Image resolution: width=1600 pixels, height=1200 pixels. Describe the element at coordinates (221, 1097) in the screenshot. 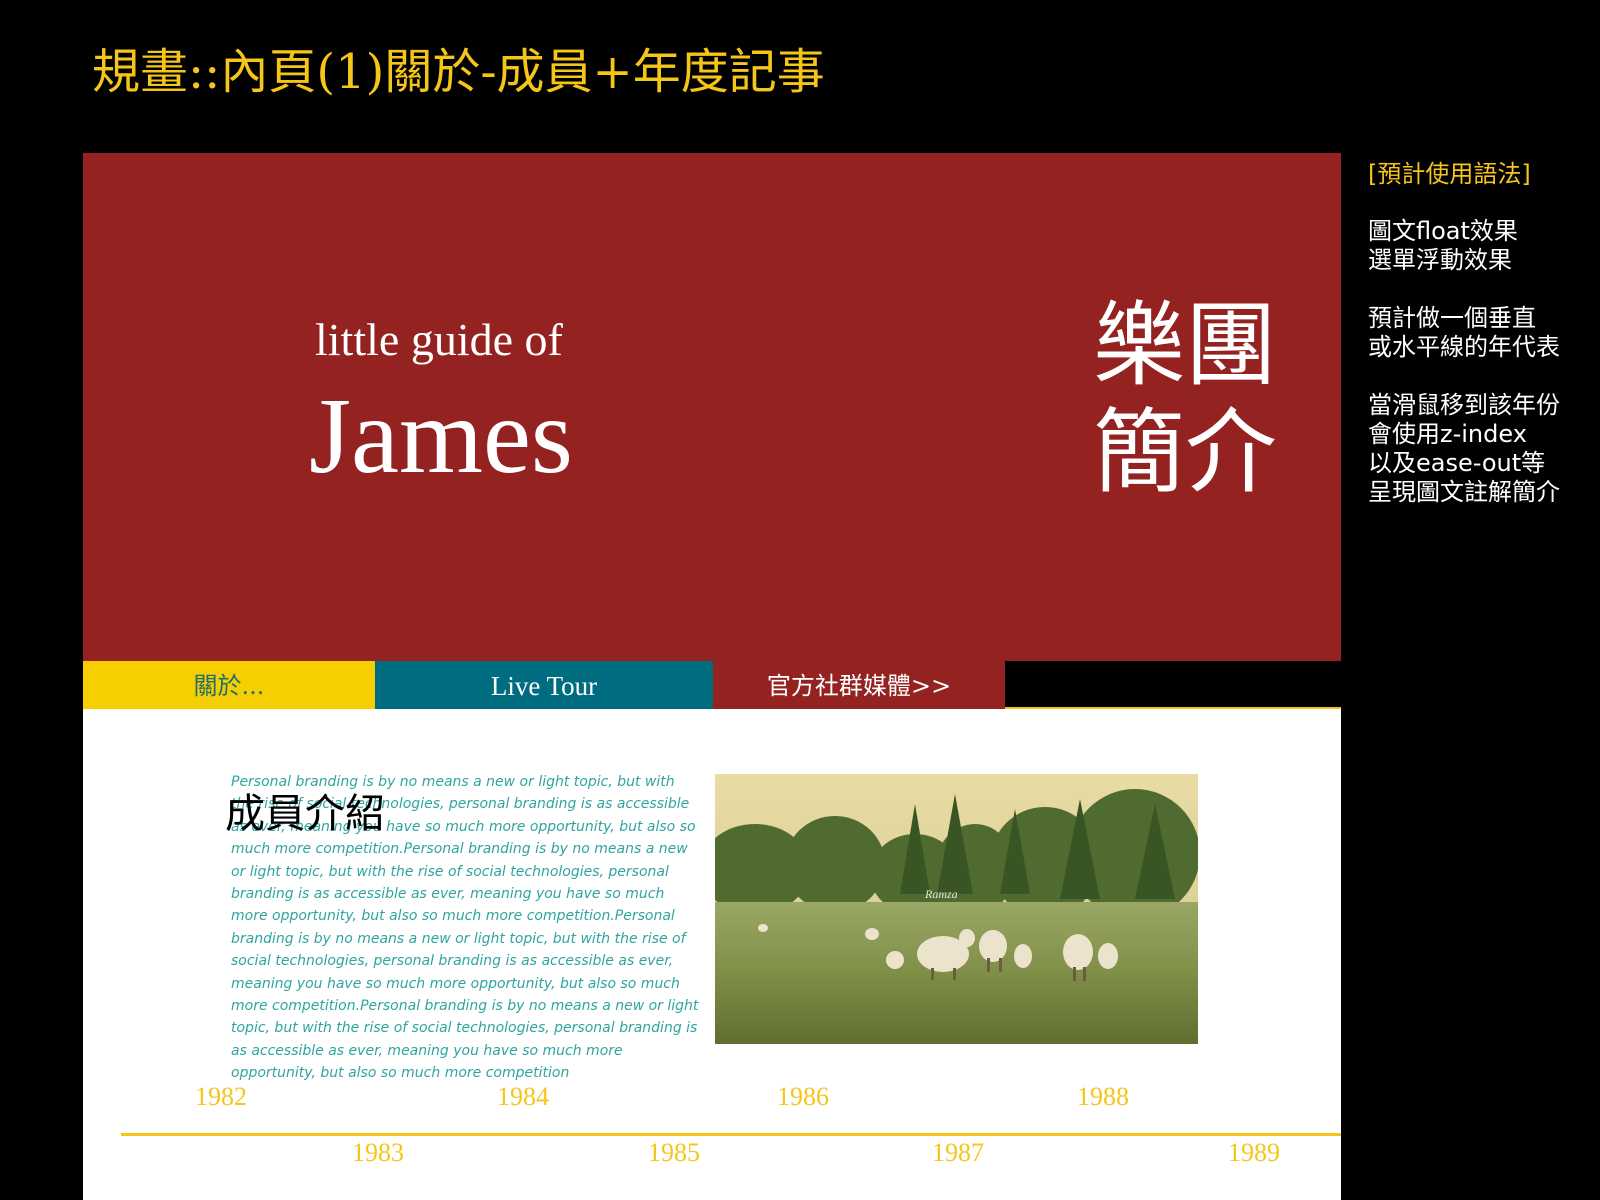

I see `timeline-year: 1982` at that location.